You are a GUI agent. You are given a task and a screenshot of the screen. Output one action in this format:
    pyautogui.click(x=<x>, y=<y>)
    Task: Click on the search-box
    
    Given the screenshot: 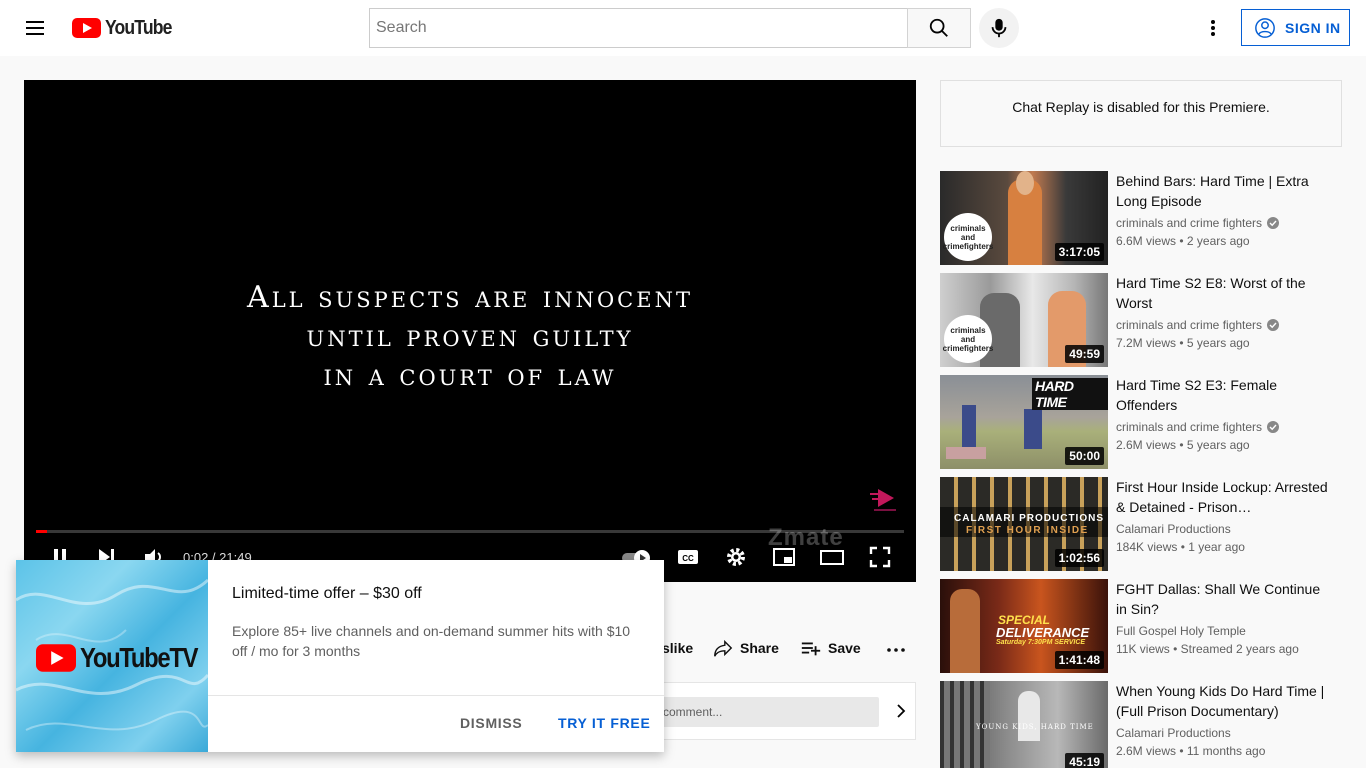 What is the action you would take?
    pyautogui.click(x=638, y=28)
    